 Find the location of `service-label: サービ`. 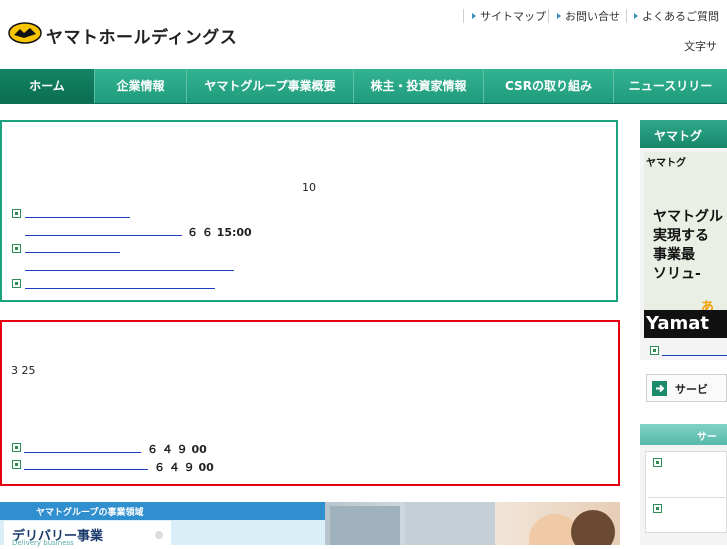

service-label: サービ is located at coordinates (691, 389).